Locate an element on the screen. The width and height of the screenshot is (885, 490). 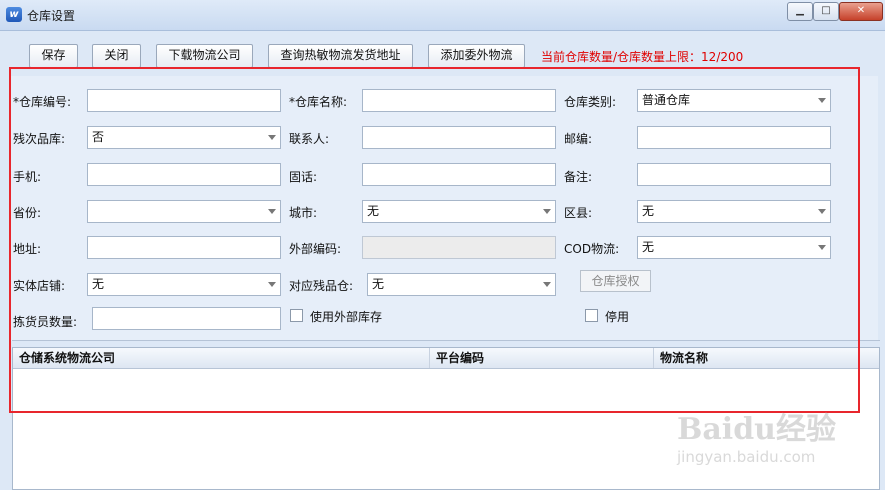
watermark-url: jingyan.baidu.com is located at coordinates (746, 457).